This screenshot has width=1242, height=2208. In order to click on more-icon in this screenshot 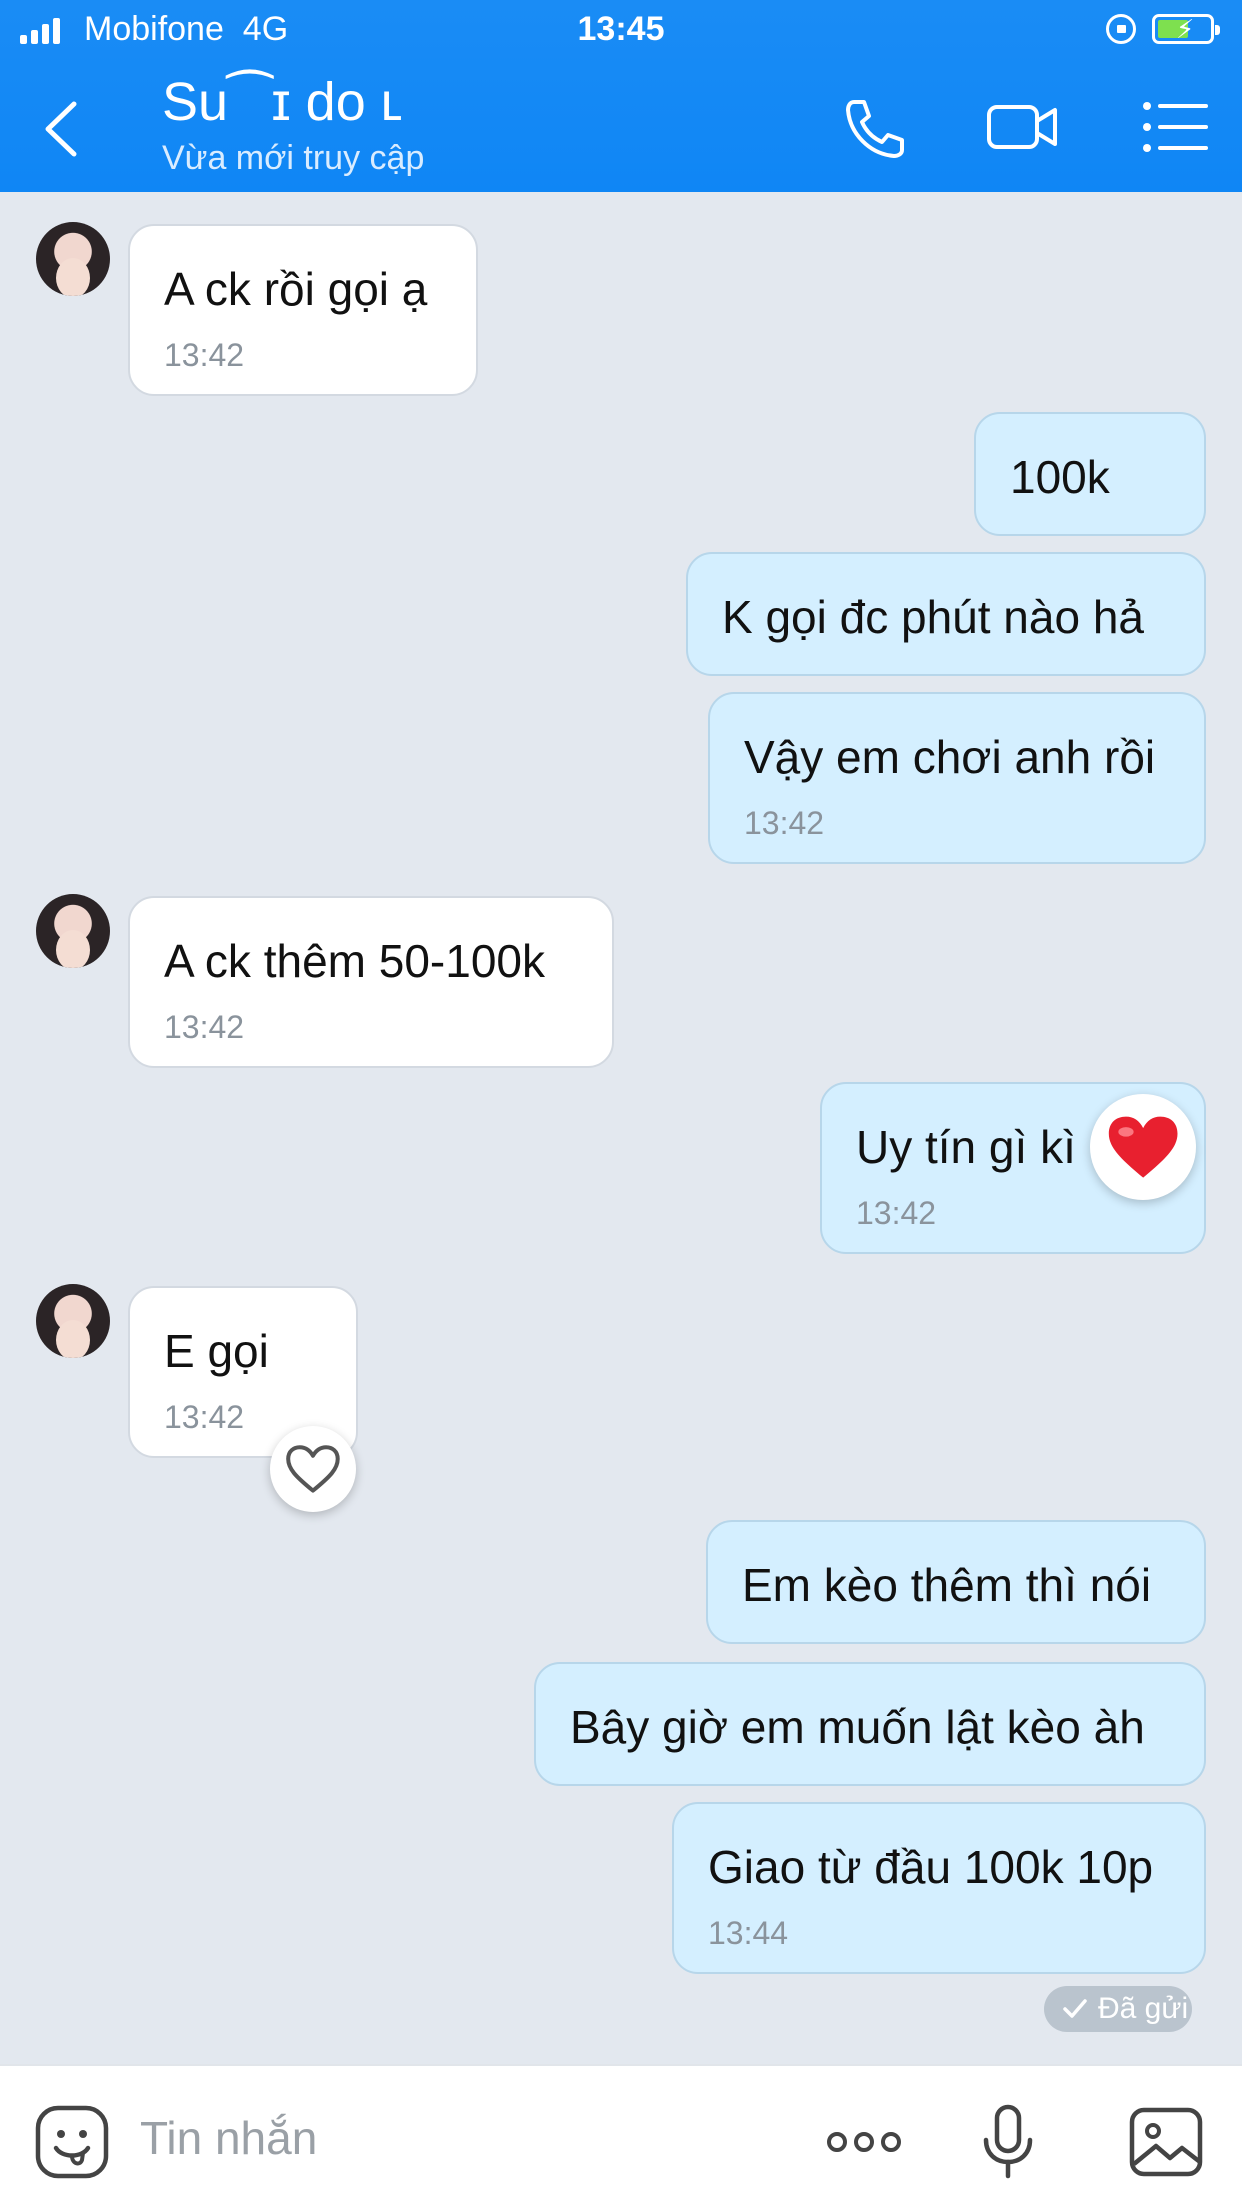, I will do `click(864, 2142)`.